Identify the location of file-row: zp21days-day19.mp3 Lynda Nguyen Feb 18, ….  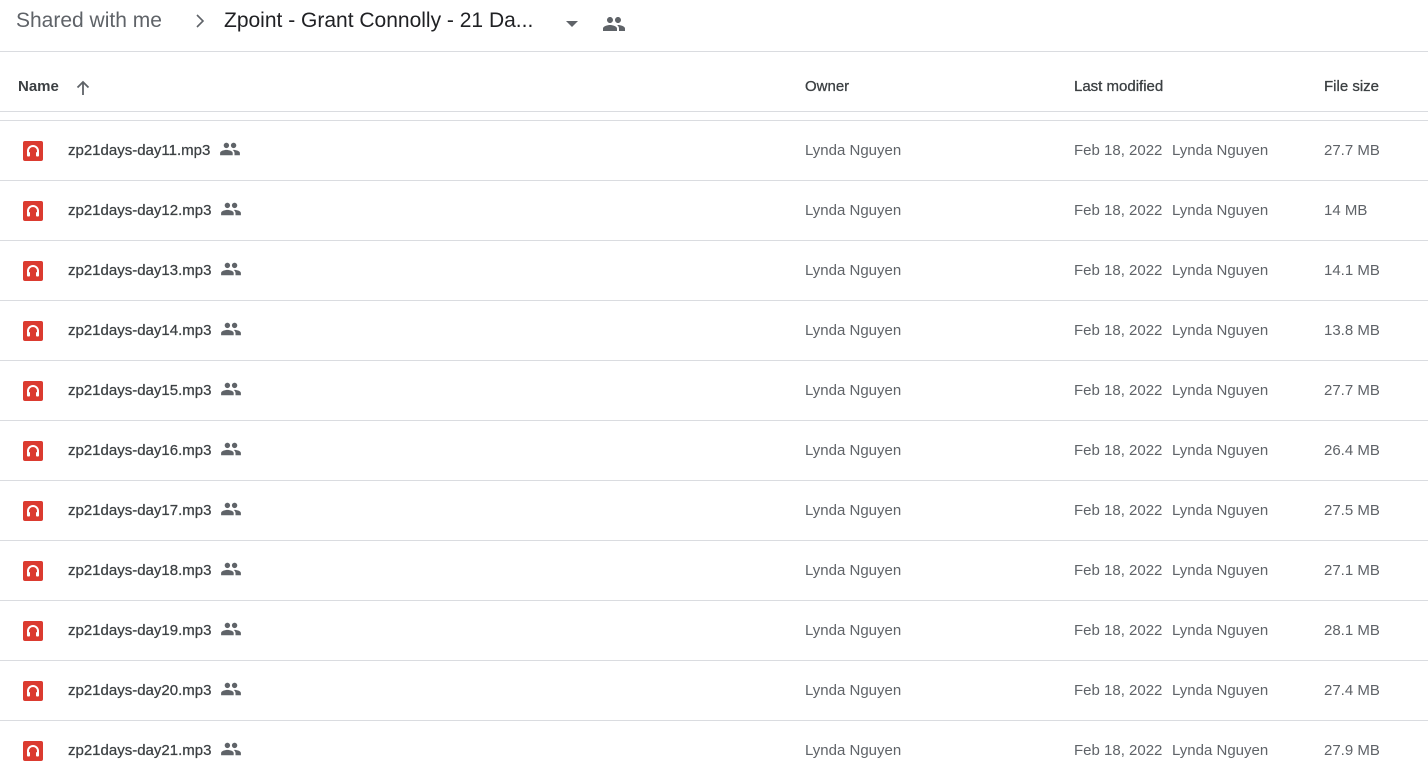
(714, 631).